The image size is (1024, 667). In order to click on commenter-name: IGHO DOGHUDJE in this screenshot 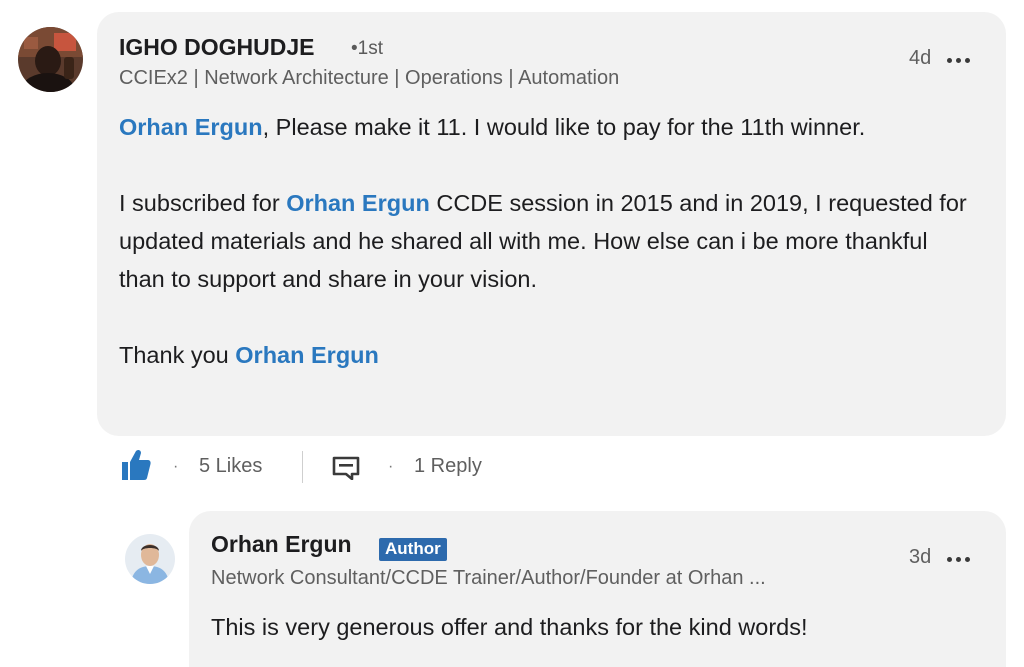, I will do `click(217, 47)`.